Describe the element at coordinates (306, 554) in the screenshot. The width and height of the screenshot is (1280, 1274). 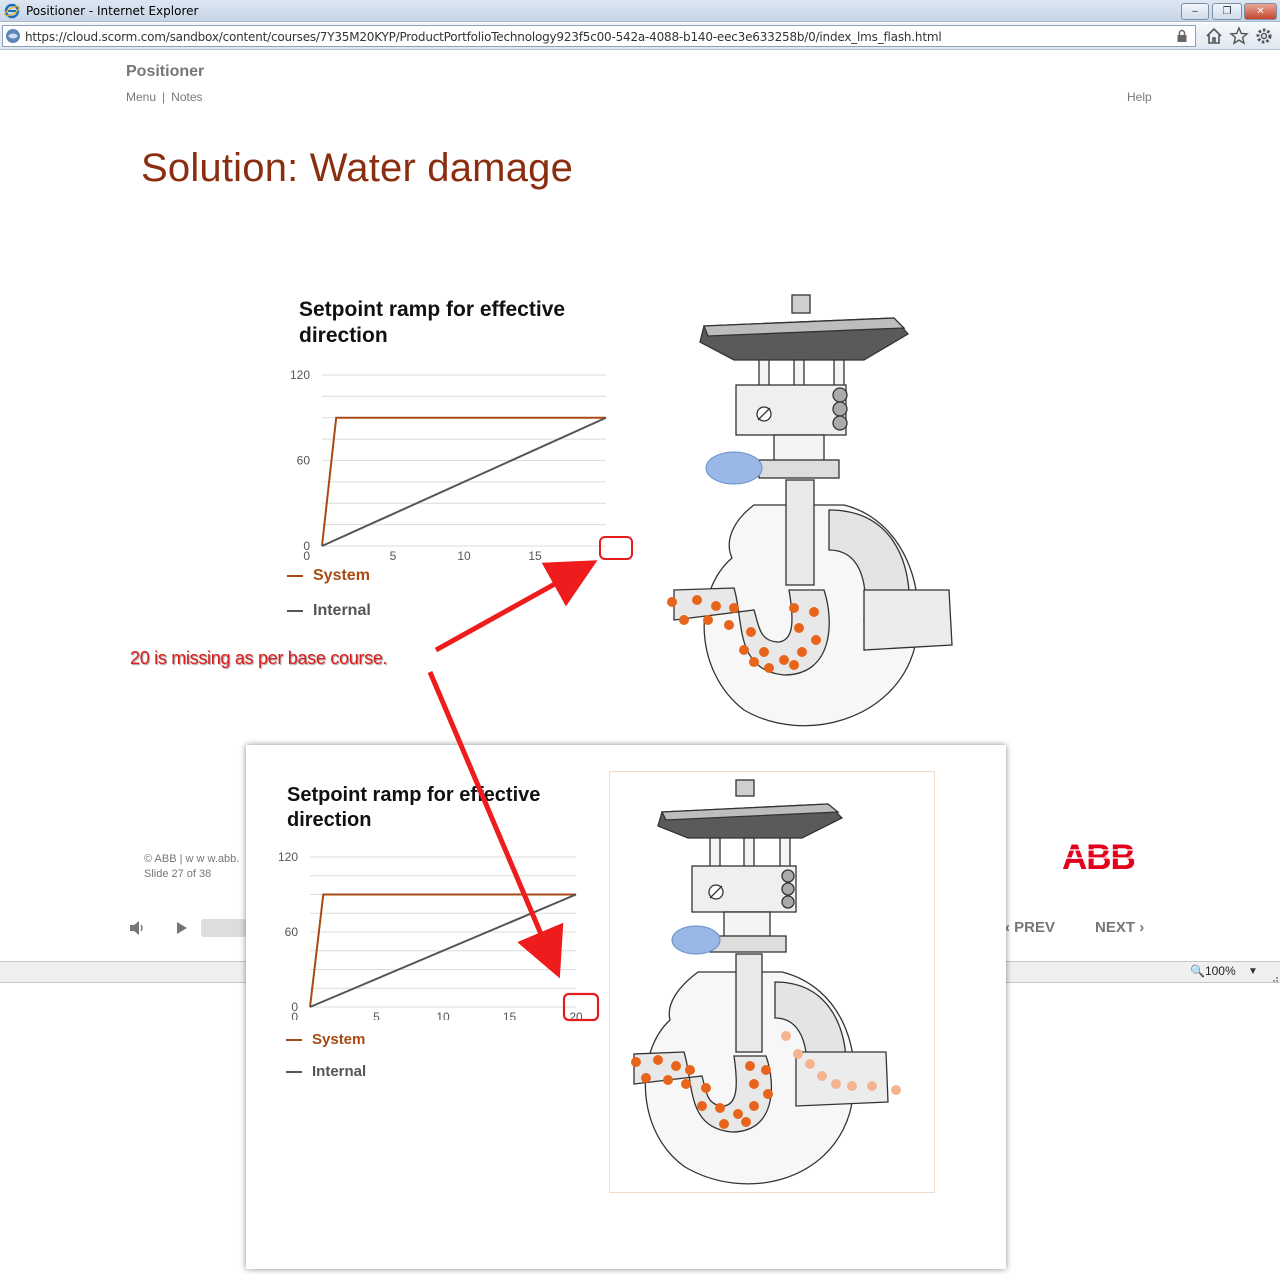
I see `chart-x-tick-label: 0` at that location.